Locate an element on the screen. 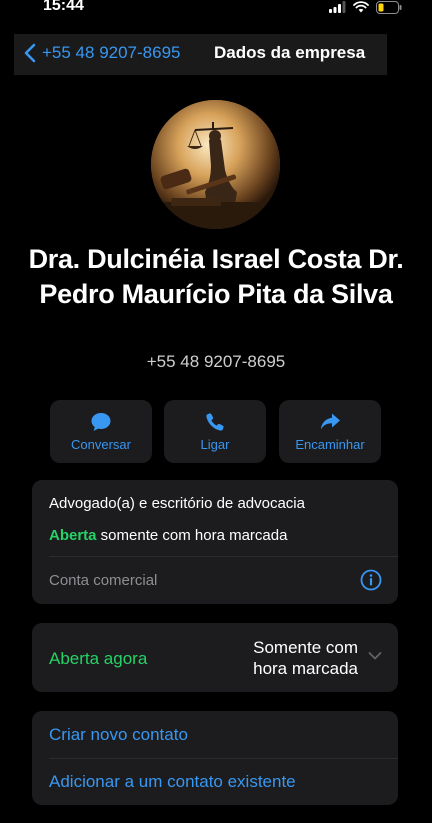 The height and width of the screenshot is (823, 432). hours-detail-line2: hora marcada is located at coordinates (305, 668).